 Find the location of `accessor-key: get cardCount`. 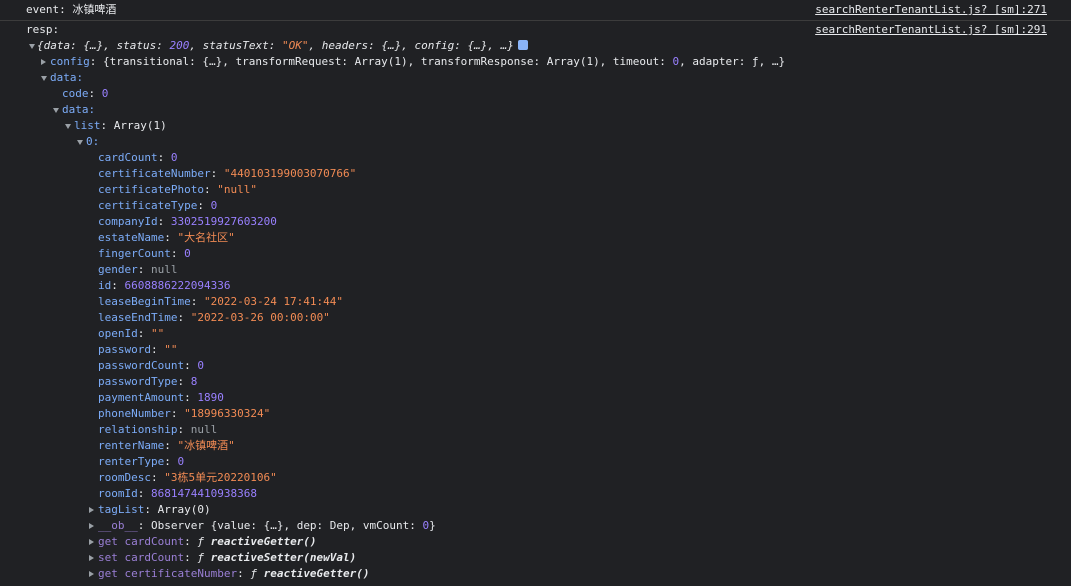

accessor-key: get cardCount is located at coordinates (141, 541).